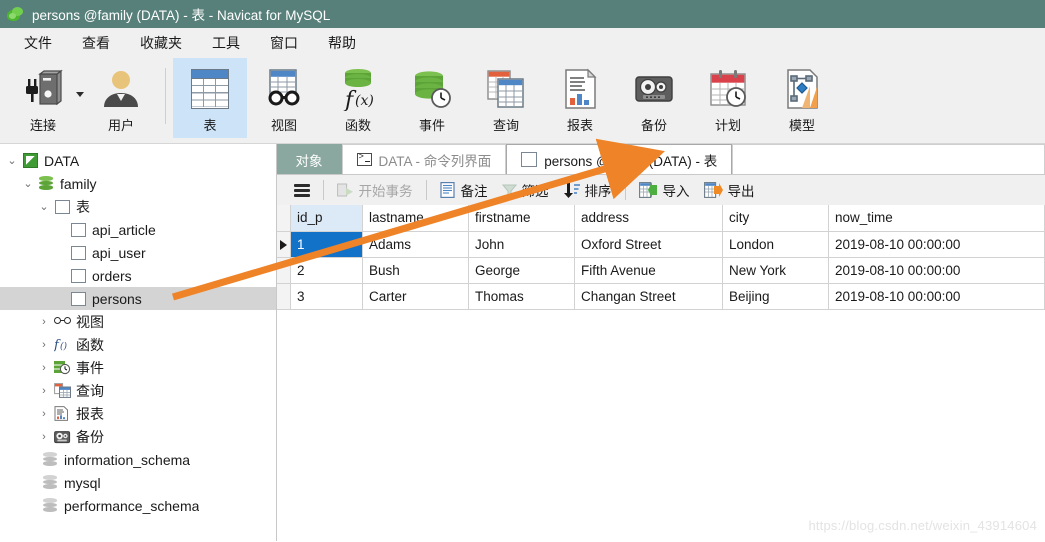 This screenshot has width=1045, height=542. I want to click on tree-node-mysql: mysql, so click(138, 482).